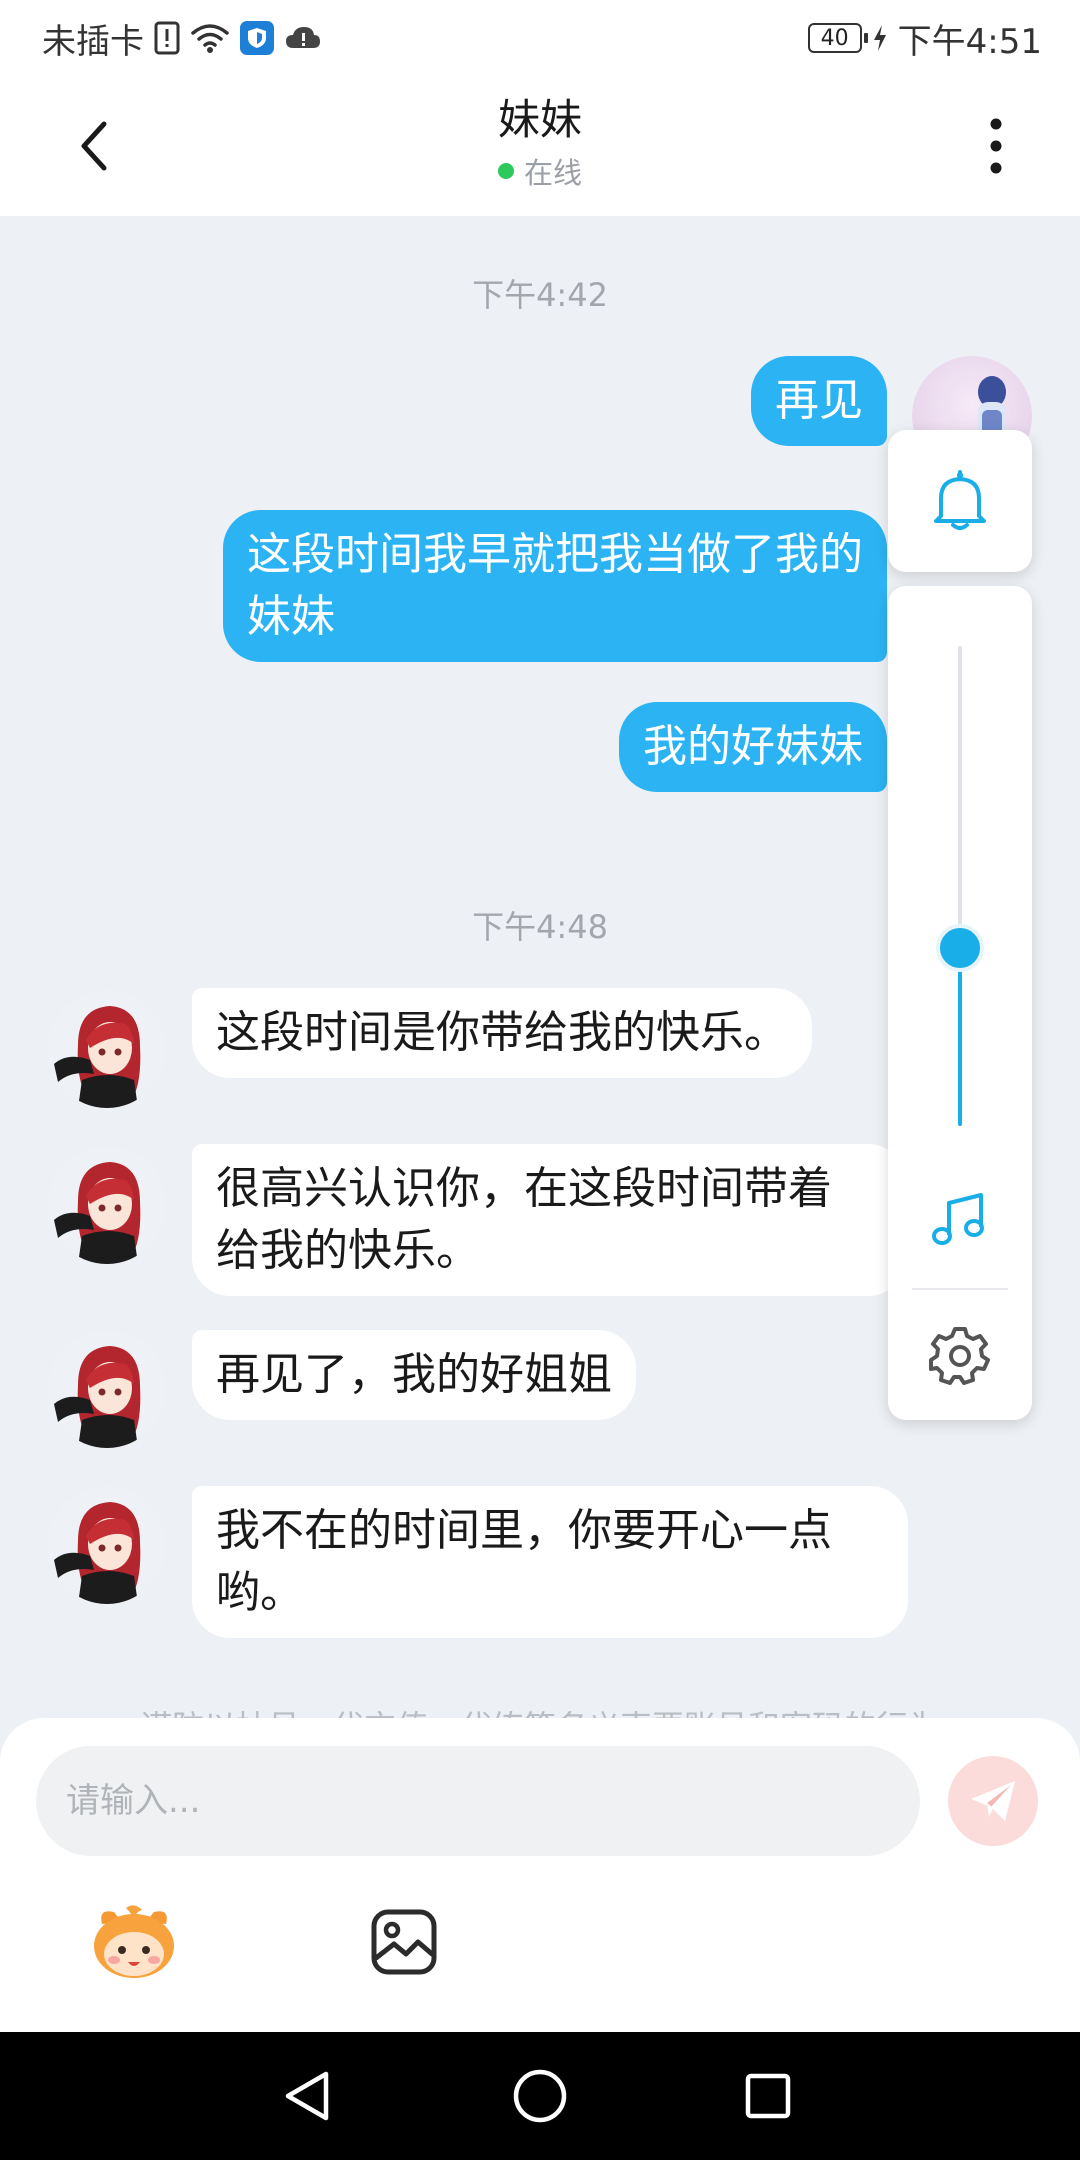 The width and height of the screenshot is (1080, 2160). I want to click on image-icon, so click(404, 1942).